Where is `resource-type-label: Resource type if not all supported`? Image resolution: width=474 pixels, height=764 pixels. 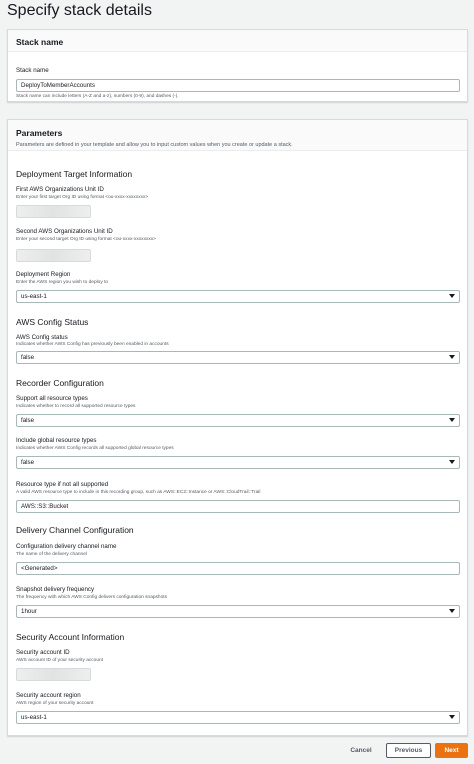 resource-type-label: Resource type if not all supported is located at coordinates (62, 484).